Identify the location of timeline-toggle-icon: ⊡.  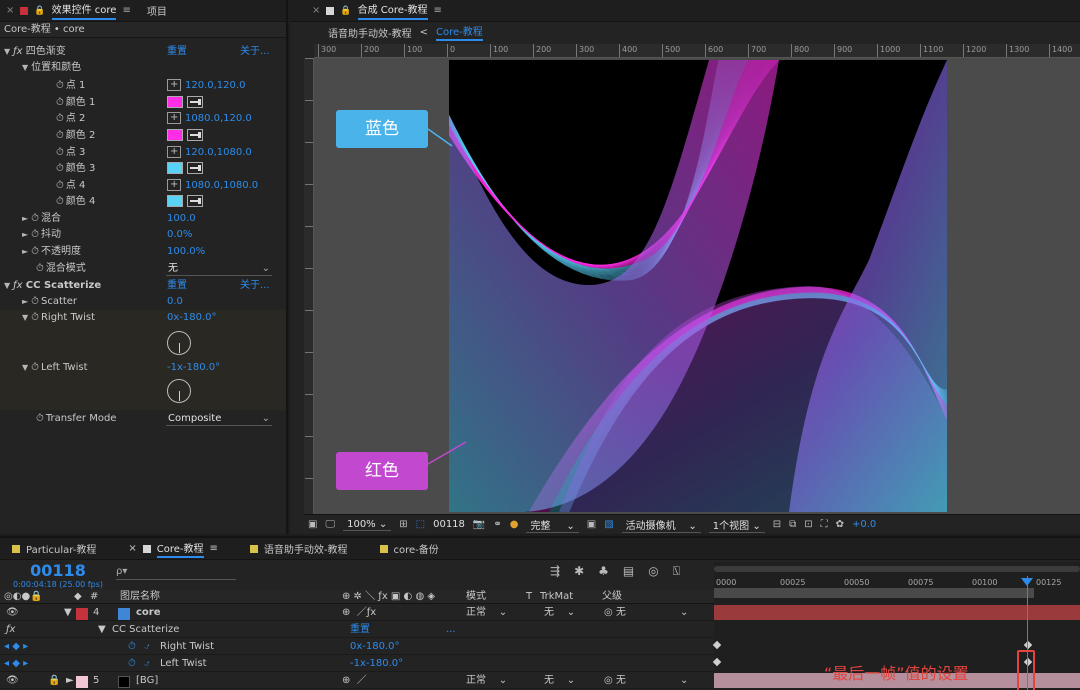
(808, 524).